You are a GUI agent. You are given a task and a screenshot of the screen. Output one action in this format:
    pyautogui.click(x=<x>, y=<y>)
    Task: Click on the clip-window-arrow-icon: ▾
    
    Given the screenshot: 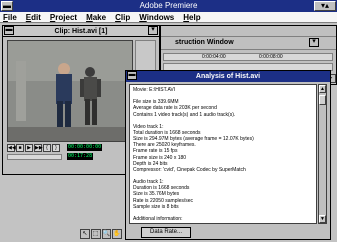 What is the action you would take?
    pyautogui.click(x=153, y=30)
    